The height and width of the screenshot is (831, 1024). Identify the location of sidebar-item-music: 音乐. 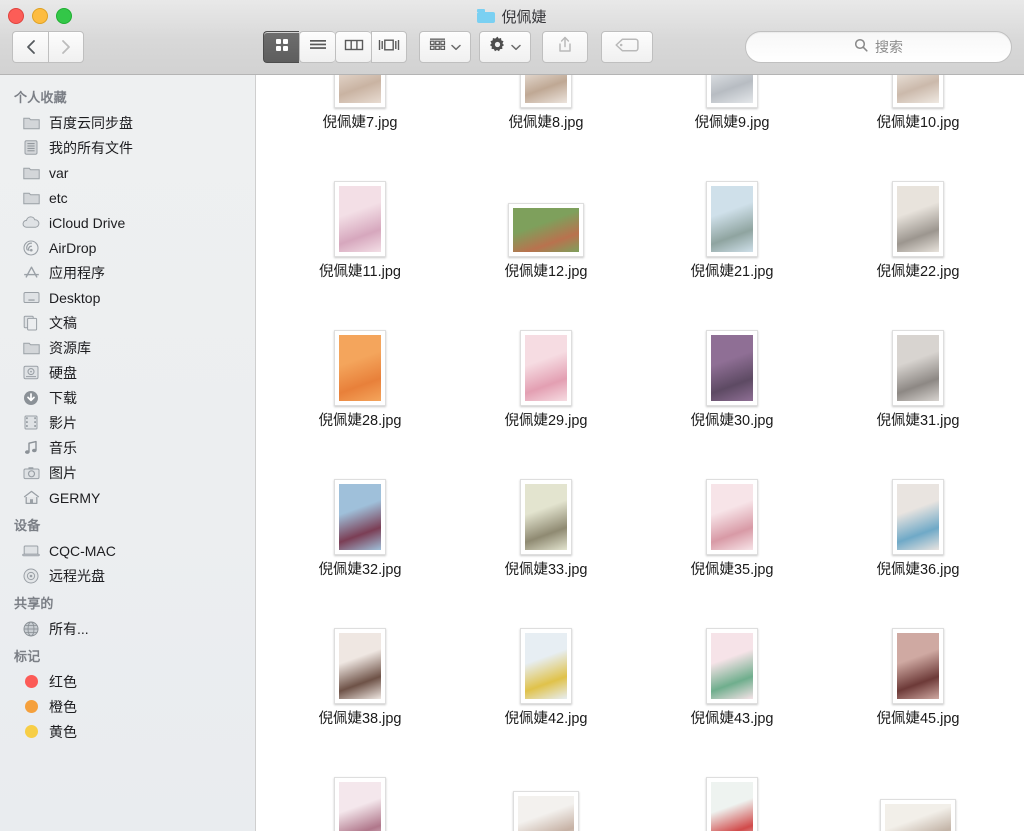
(127, 447).